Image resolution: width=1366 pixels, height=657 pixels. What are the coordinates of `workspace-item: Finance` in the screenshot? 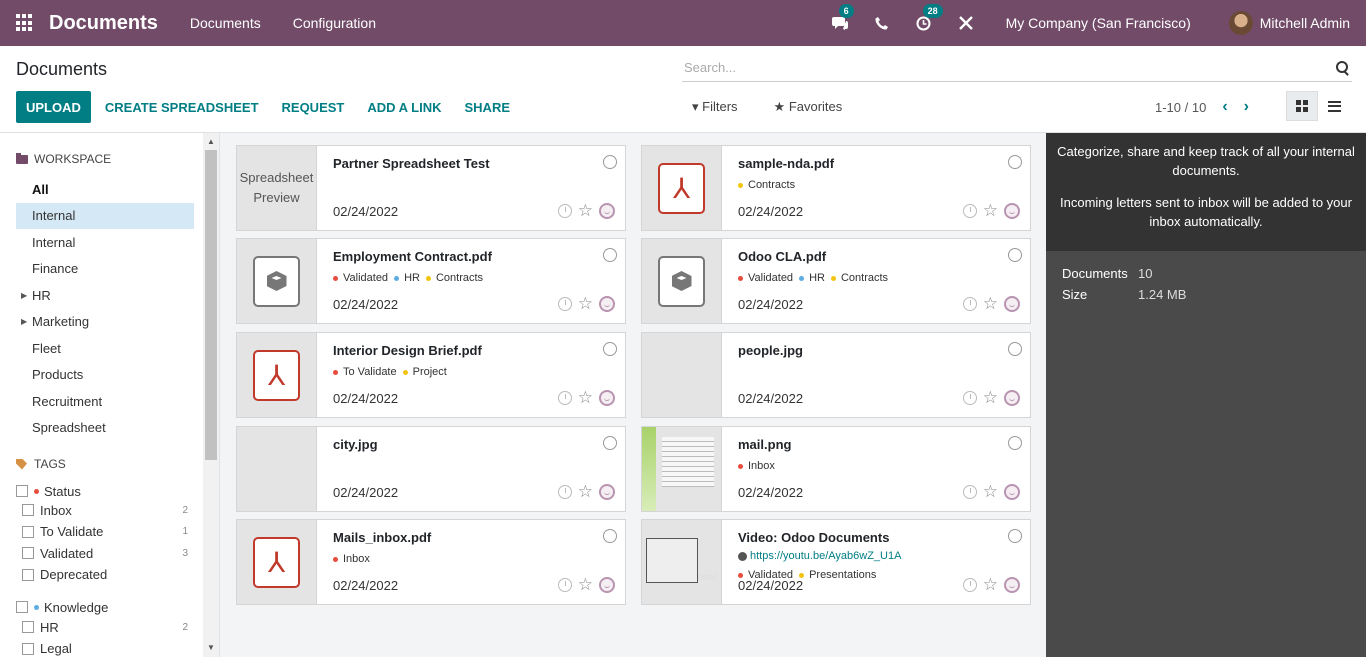 It's located at (105, 269).